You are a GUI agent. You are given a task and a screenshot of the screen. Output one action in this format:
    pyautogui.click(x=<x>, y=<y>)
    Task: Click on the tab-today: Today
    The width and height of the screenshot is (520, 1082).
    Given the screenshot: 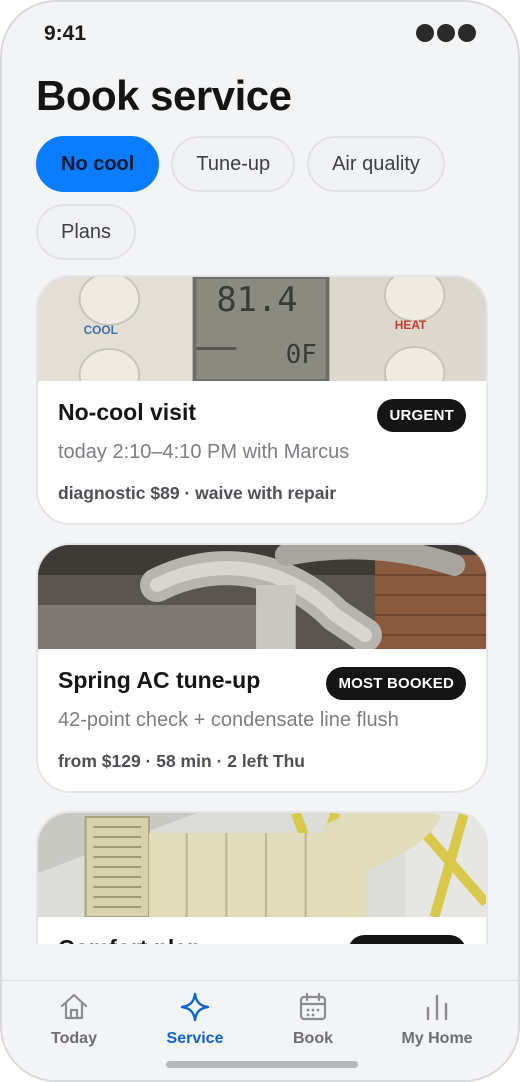 What is the action you would take?
    pyautogui.click(x=74, y=1024)
    